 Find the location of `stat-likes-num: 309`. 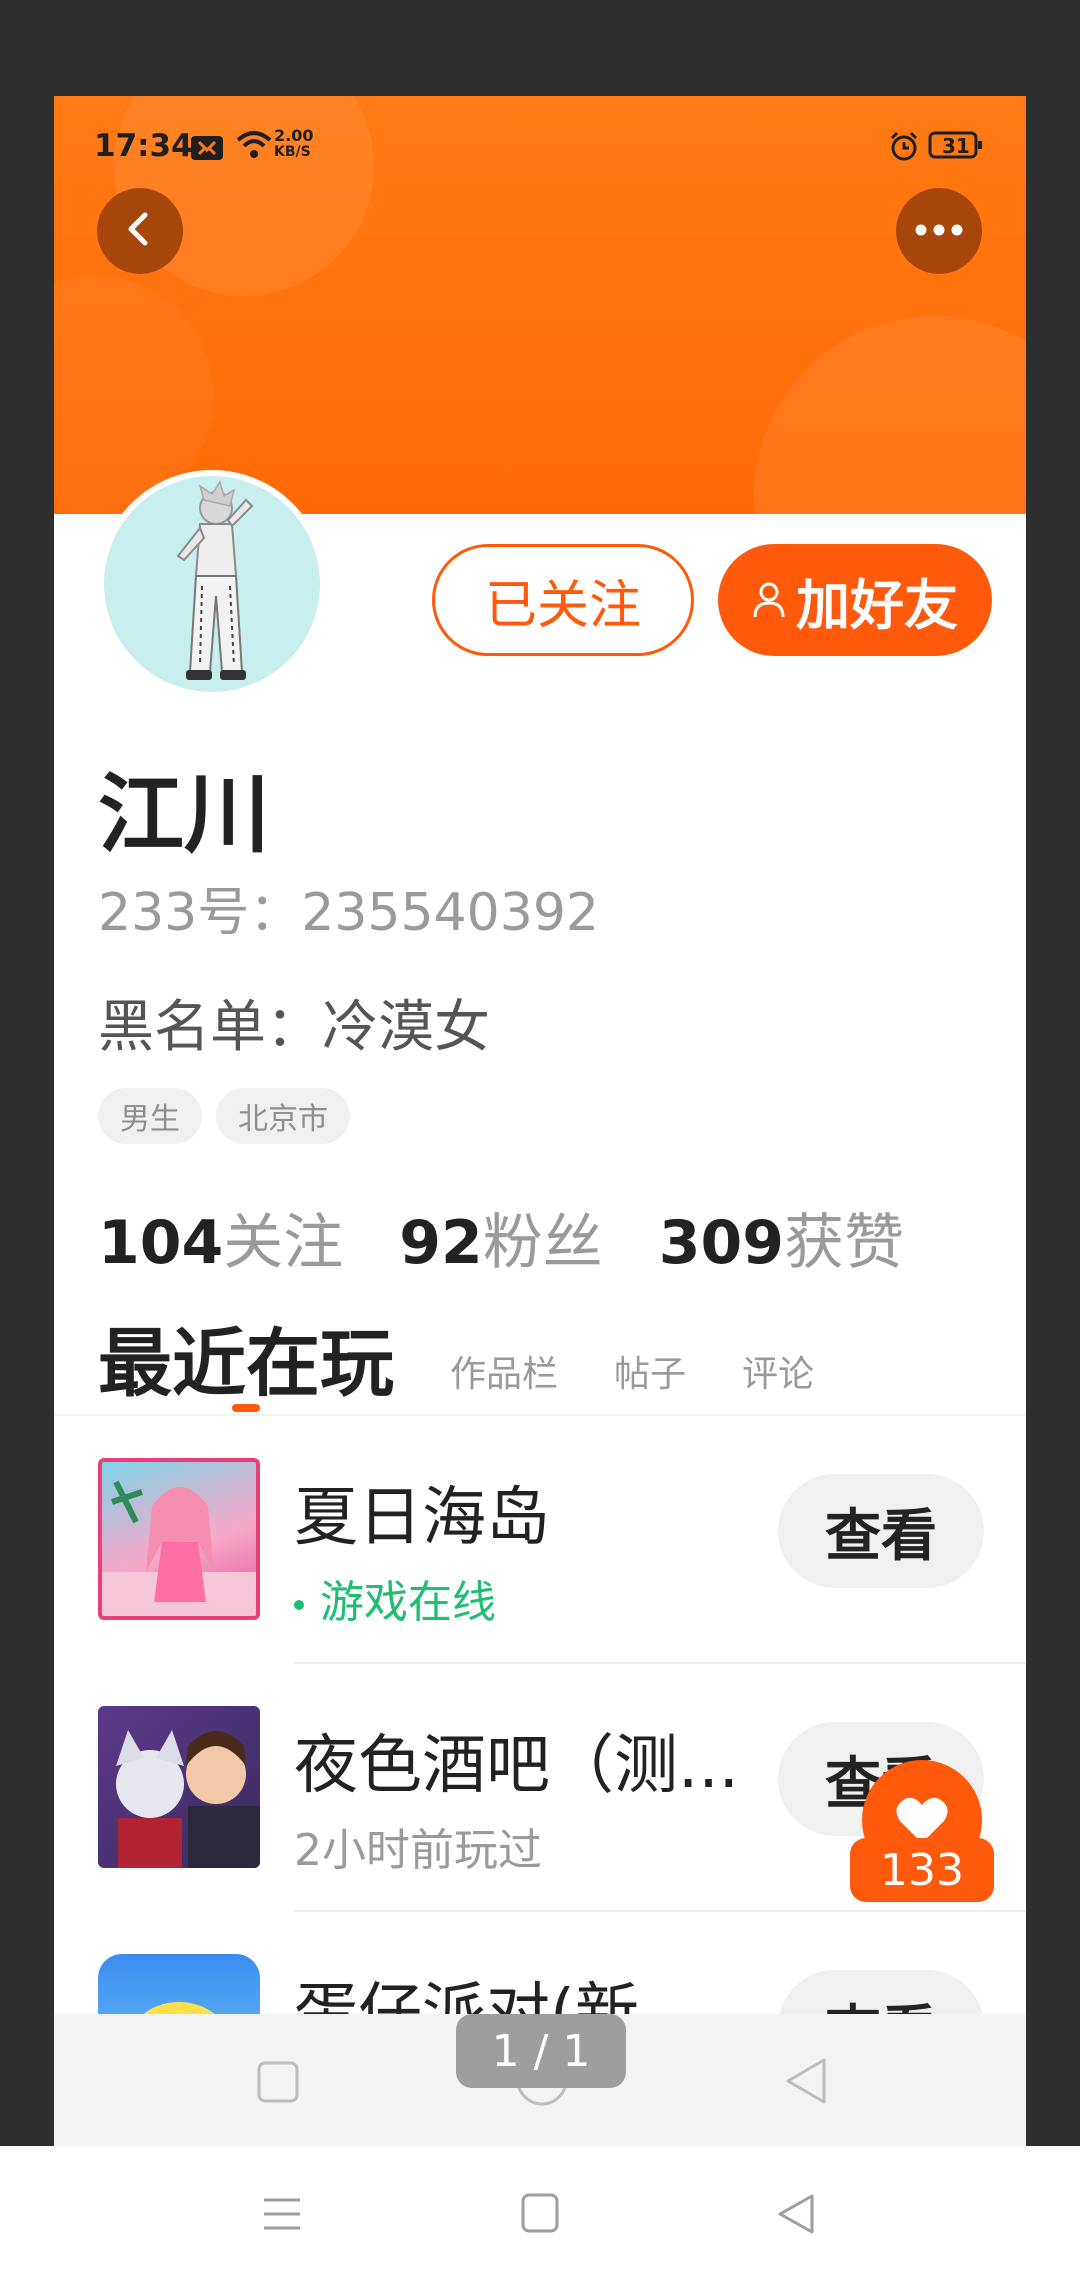

stat-likes-num: 309 is located at coordinates (721, 1243).